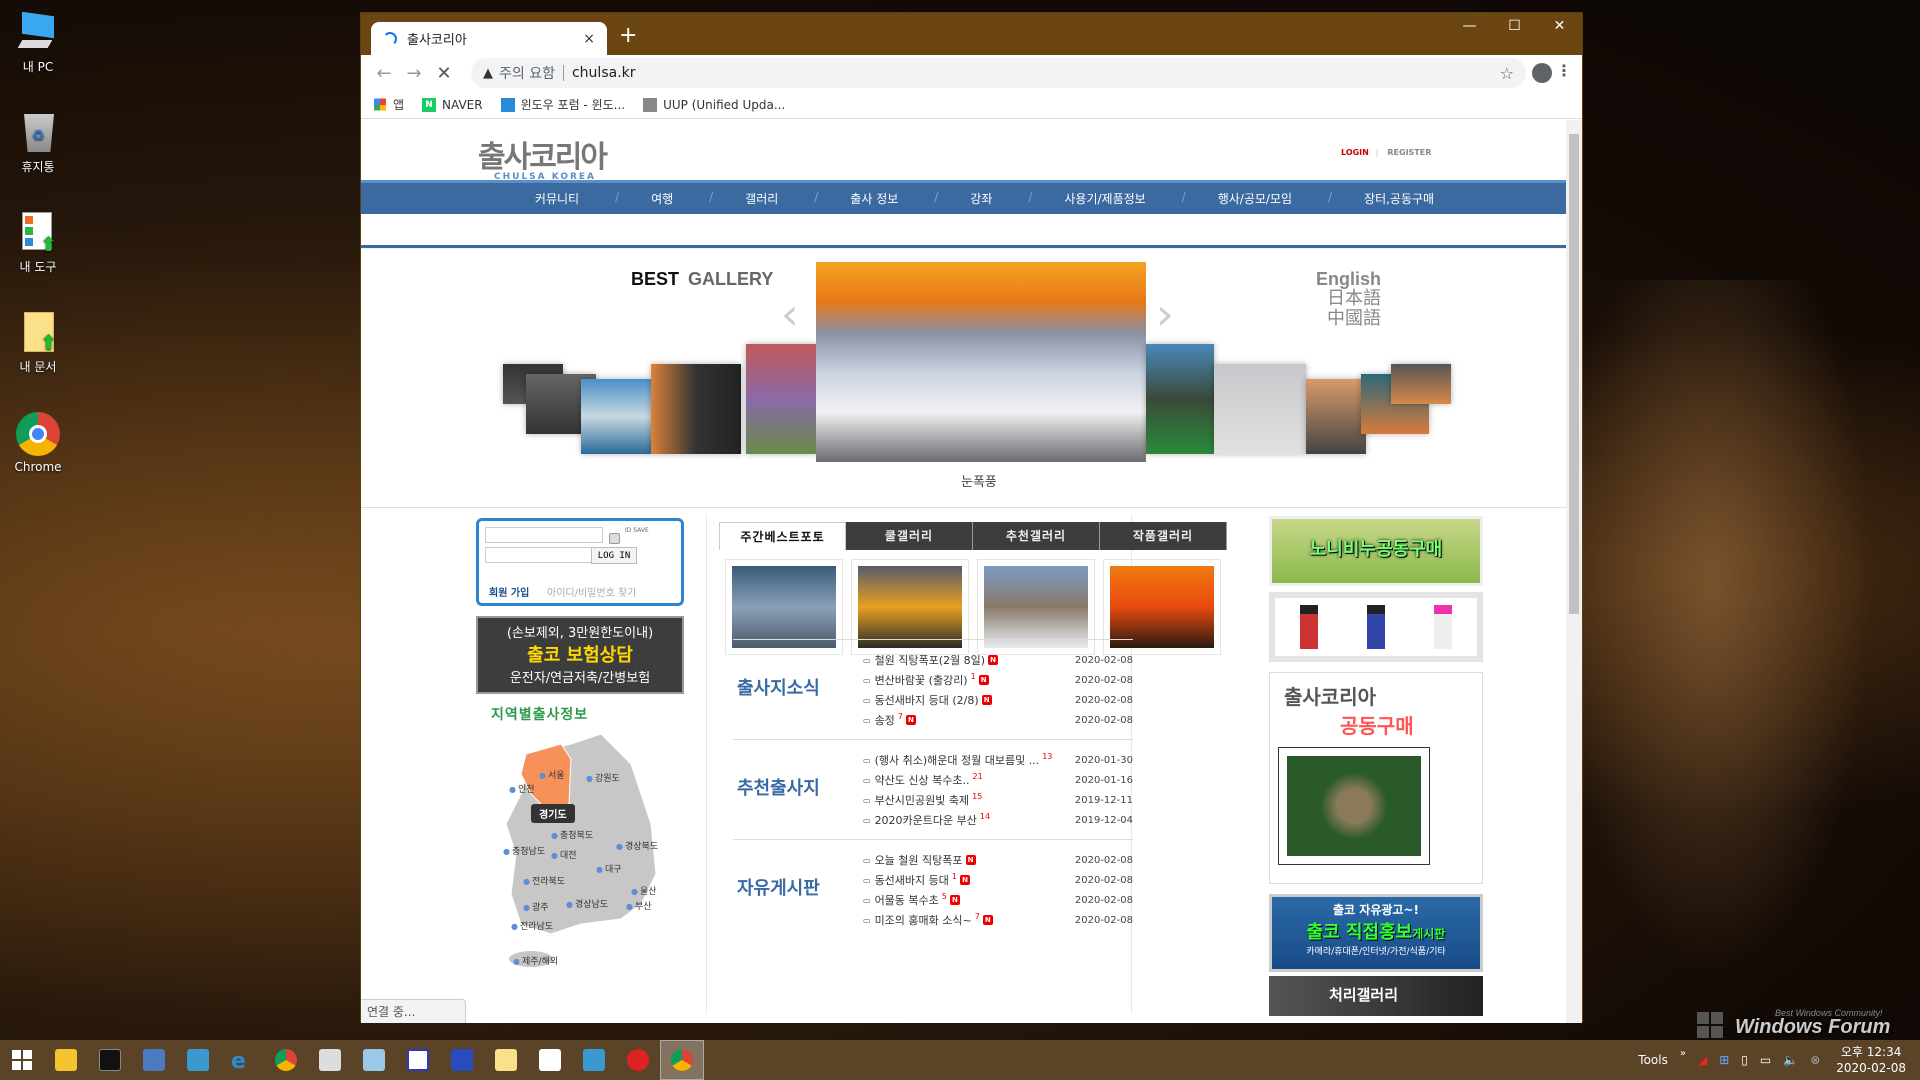  I want to click on post-title: 동선새바지 등대, so click(912, 880).